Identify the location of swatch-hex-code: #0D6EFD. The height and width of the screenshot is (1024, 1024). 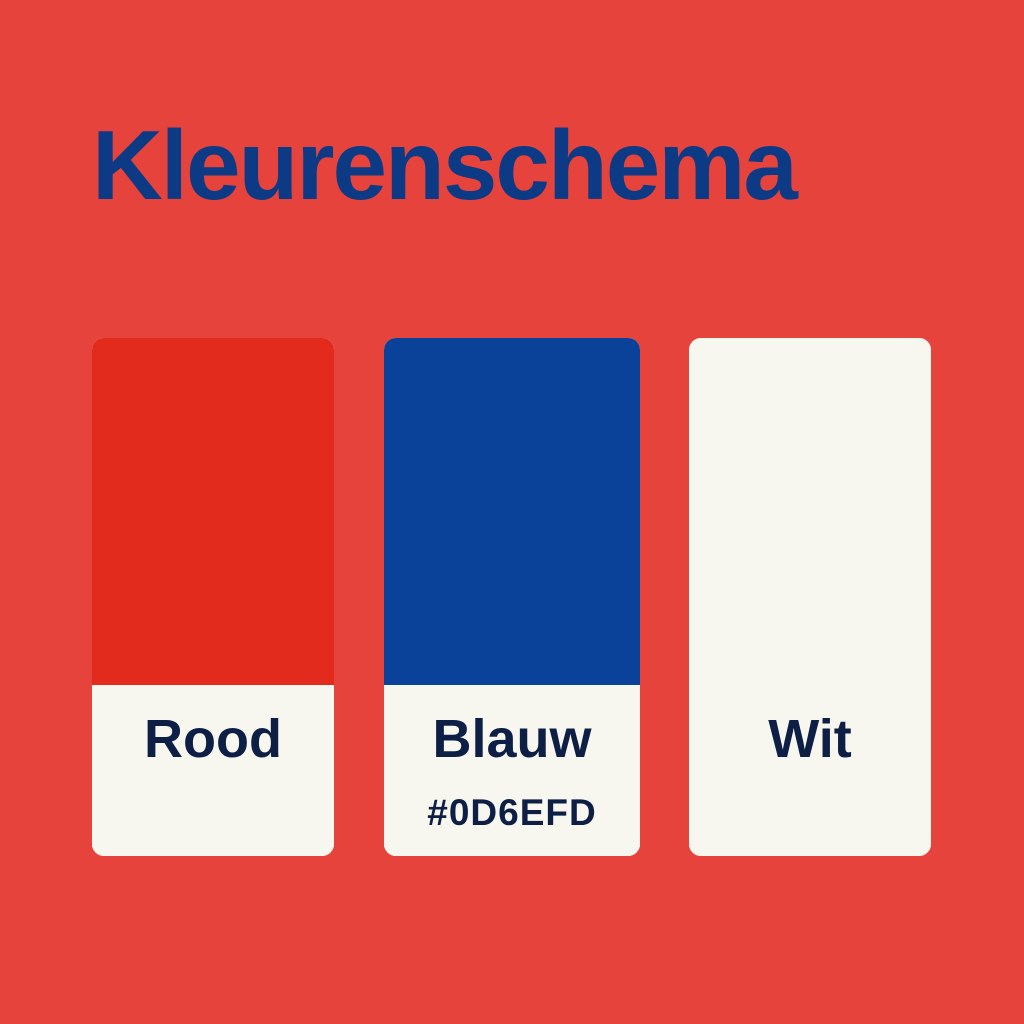
(512, 812).